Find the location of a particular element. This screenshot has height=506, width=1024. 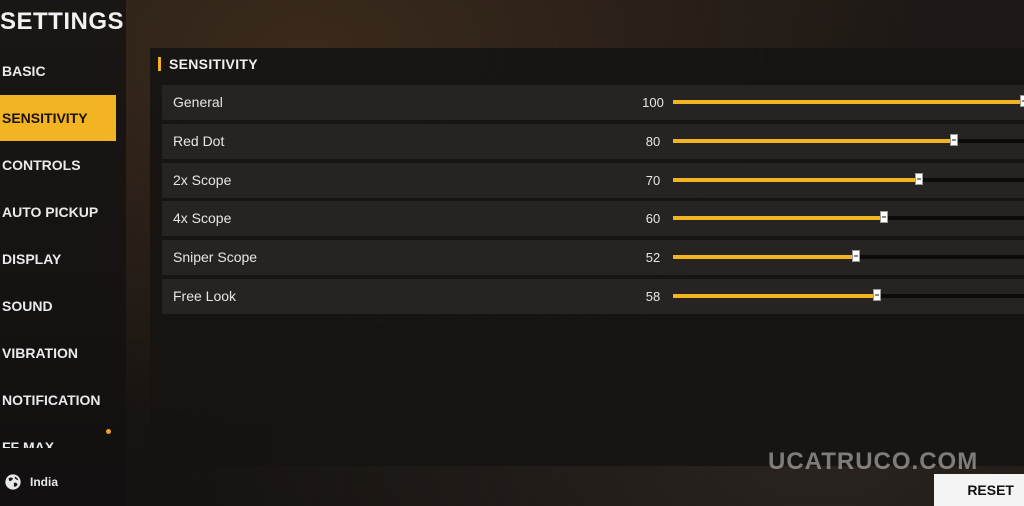

section-accent-bar is located at coordinates (159, 64).